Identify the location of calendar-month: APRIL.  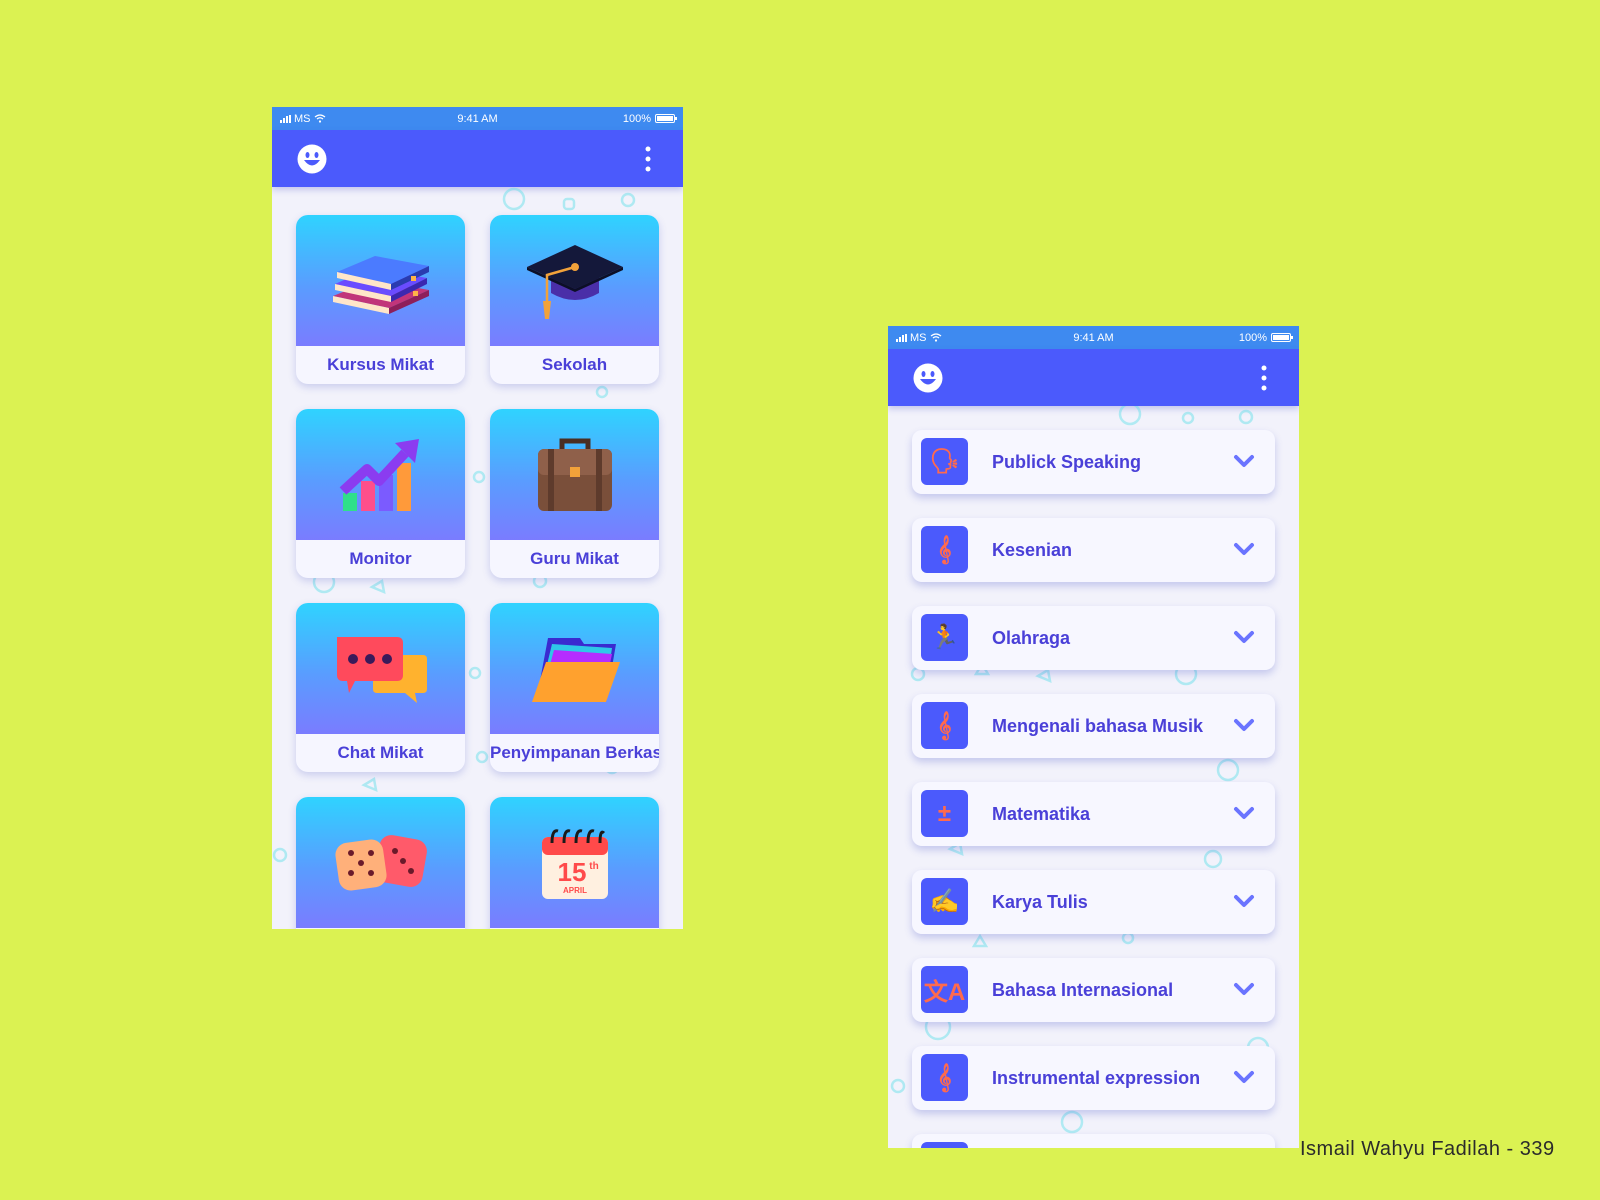
(575, 890).